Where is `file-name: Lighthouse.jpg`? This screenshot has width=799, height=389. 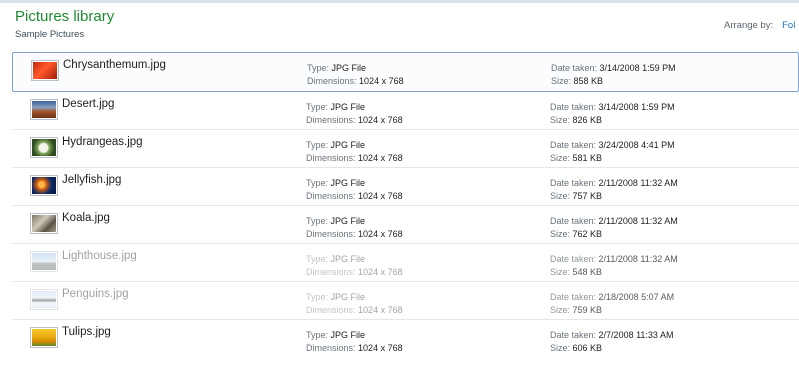 file-name: Lighthouse.jpg is located at coordinates (99, 256).